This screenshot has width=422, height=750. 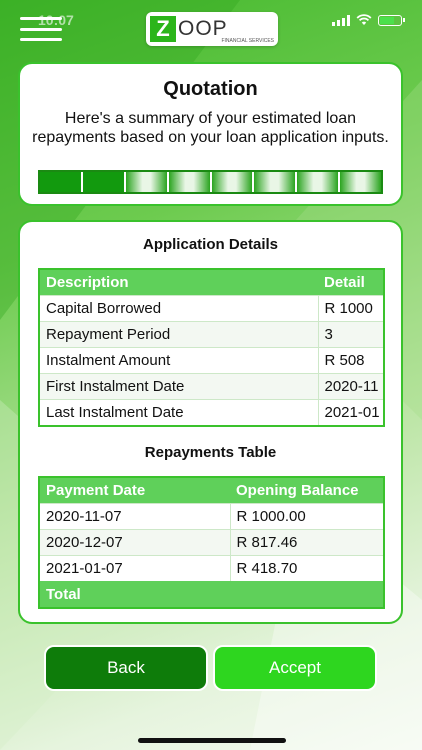 I want to click on table-cell: 3, so click(x=350, y=333).